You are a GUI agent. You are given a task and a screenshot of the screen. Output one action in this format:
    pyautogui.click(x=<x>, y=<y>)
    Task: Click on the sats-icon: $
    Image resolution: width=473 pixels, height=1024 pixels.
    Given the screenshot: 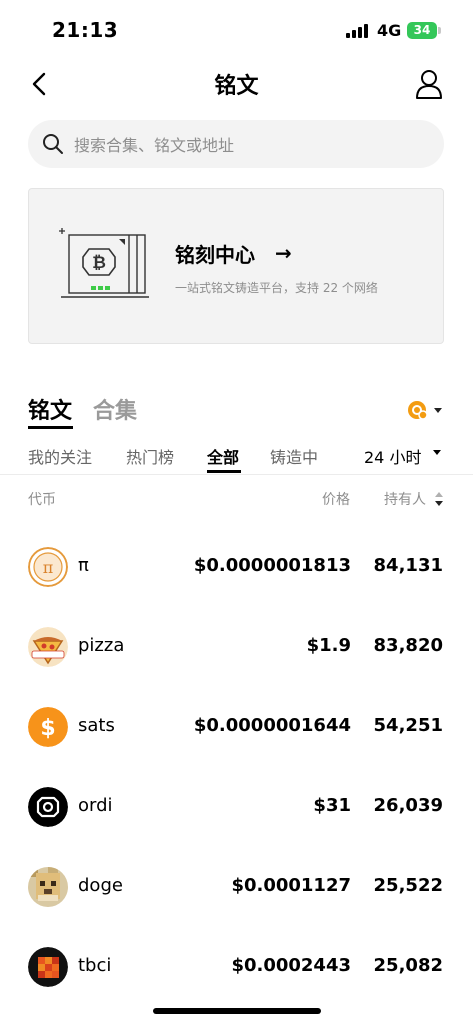 What is the action you would take?
    pyautogui.click(x=48, y=727)
    